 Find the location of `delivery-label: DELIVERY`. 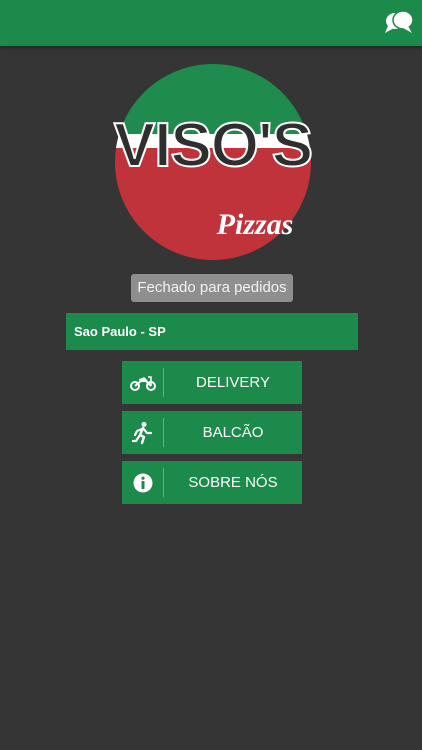

delivery-label: DELIVERY is located at coordinates (233, 382).